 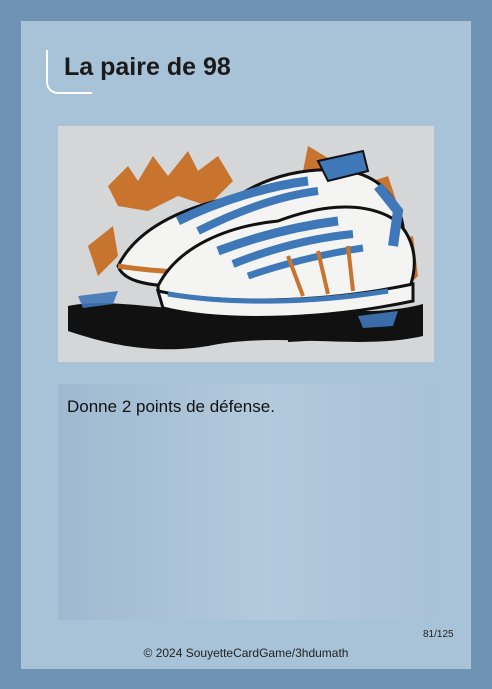 I want to click on card-number: 81/125, so click(x=438, y=634).